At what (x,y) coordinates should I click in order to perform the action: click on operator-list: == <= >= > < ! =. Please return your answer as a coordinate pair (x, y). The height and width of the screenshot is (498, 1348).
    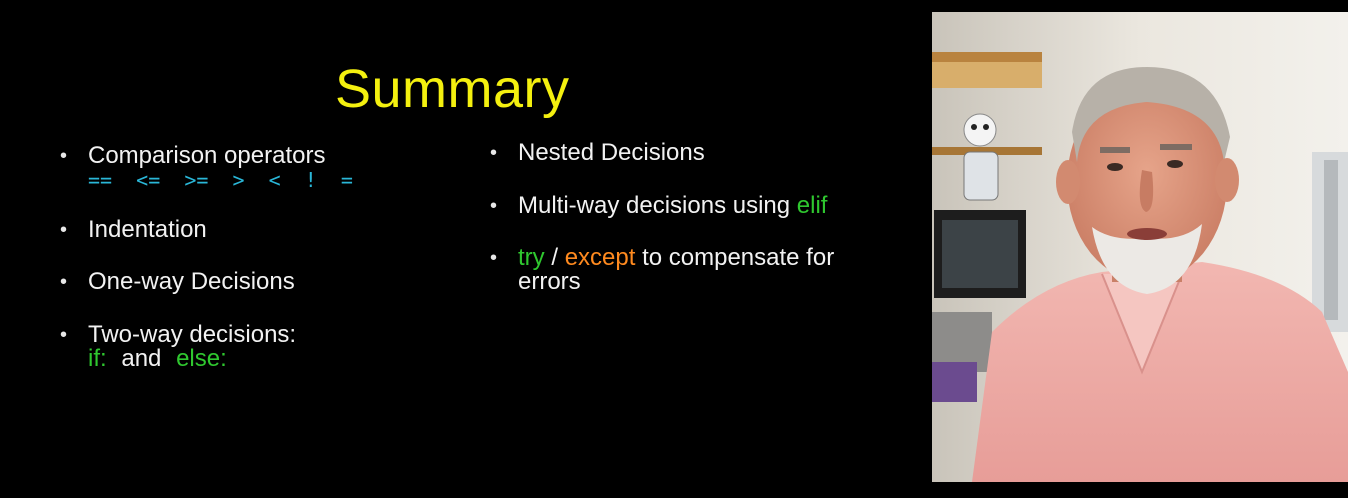
    Looking at the image, I should click on (220, 180).